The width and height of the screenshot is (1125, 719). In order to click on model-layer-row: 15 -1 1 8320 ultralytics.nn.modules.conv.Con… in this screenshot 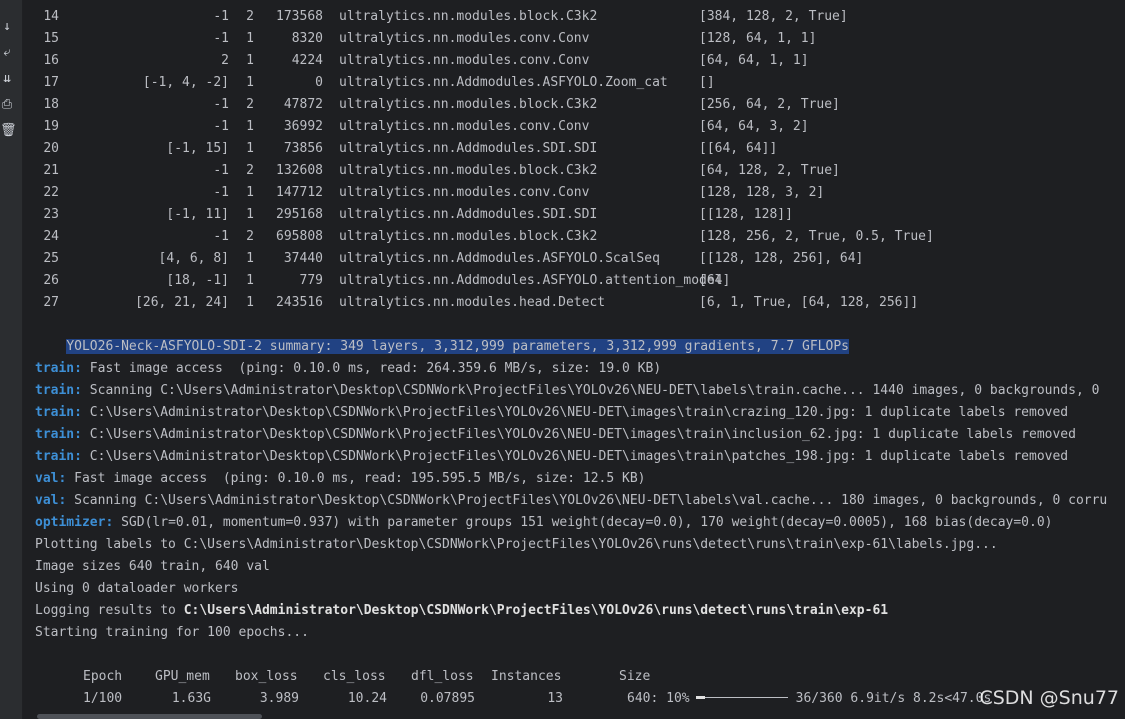, I will do `click(575, 39)`.